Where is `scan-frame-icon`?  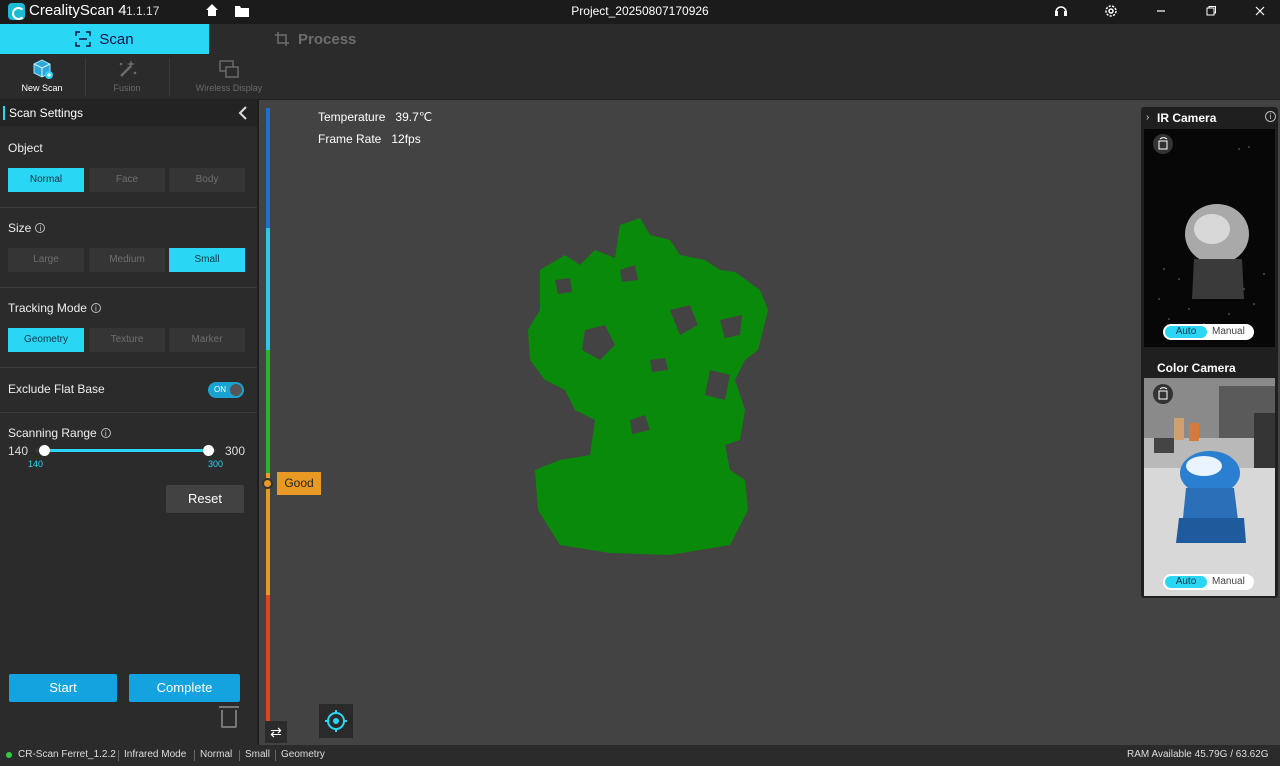
scan-frame-icon is located at coordinates (83, 39).